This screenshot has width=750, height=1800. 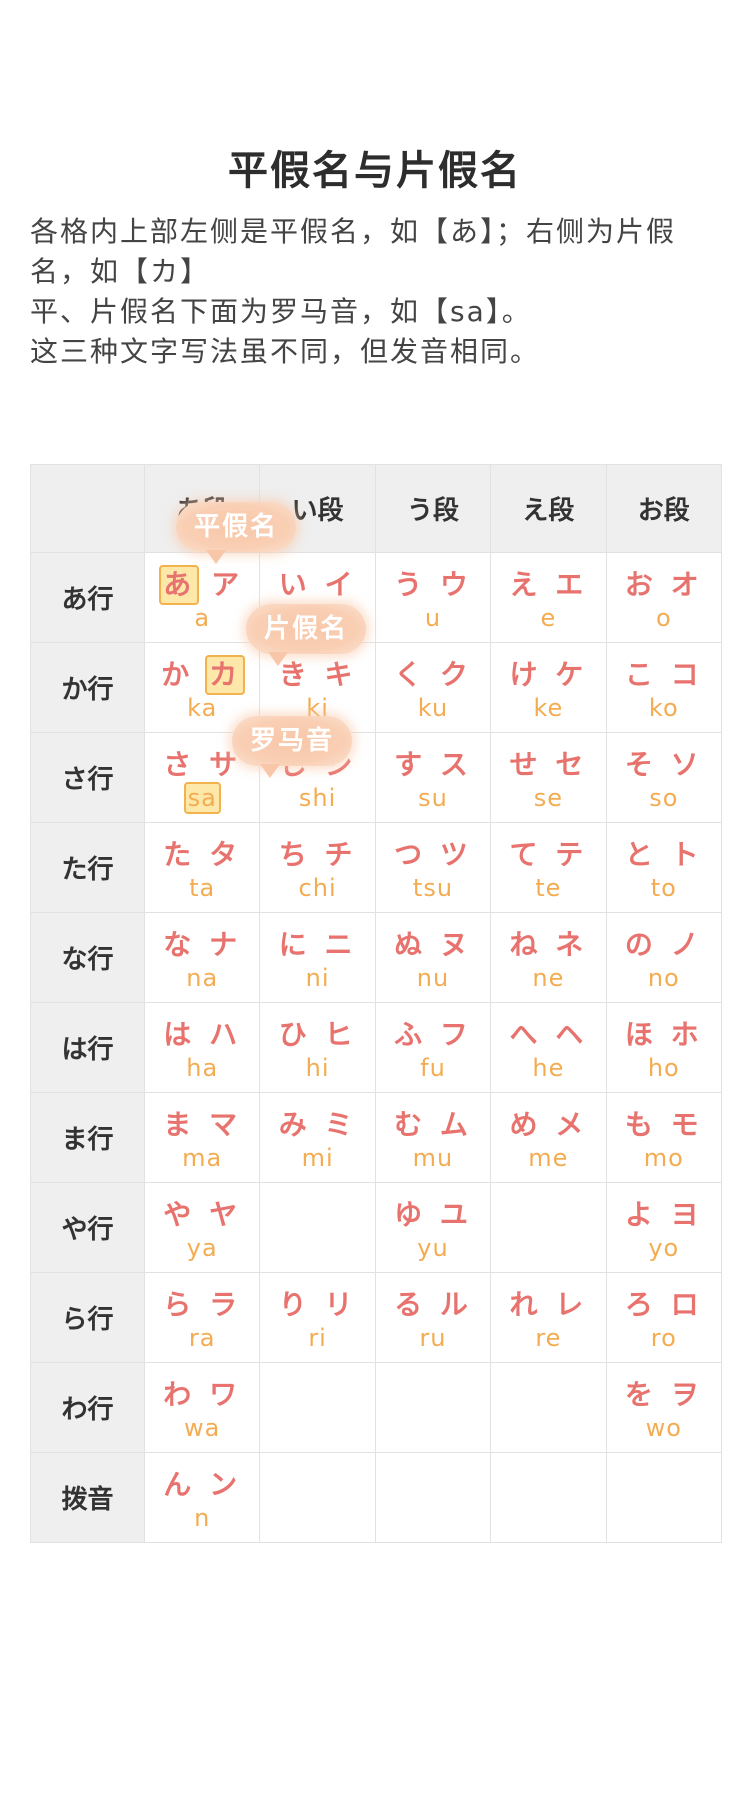 I want to click on romaji: su, so click(x=433, y=798).